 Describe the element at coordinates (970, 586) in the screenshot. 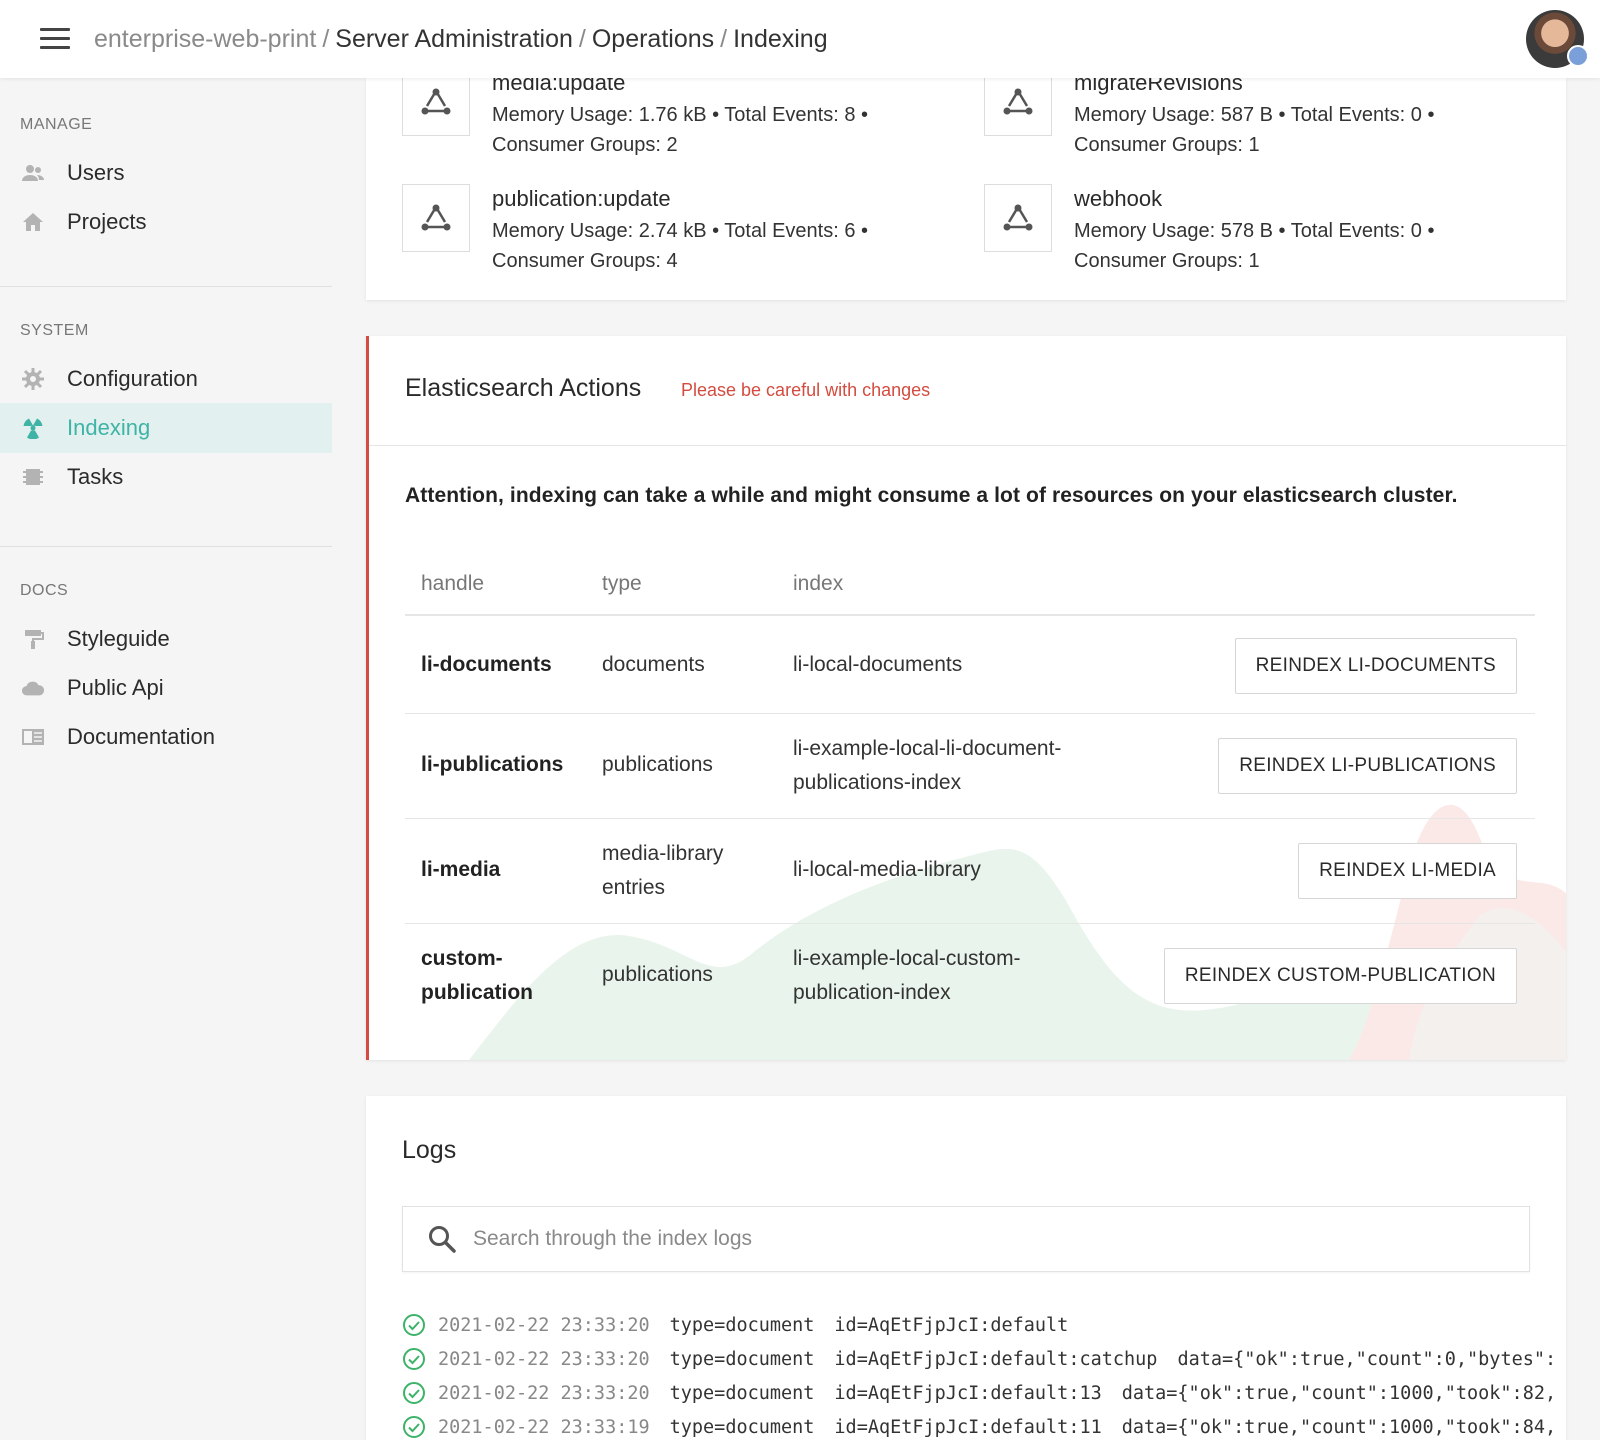

I see `table-header: handle type index` at that location.